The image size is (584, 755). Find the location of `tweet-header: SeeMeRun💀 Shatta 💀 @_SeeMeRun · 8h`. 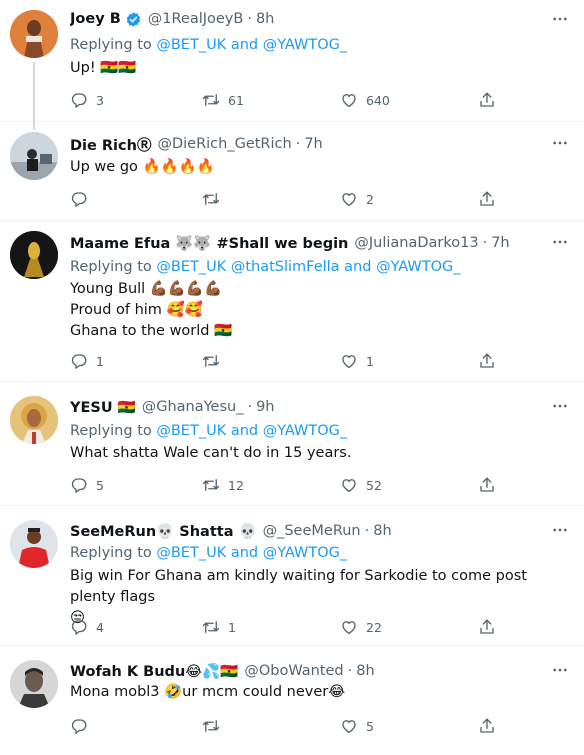

tweet-header: SeeMeRun💀 Shatta 💀 @_SeeMeRun · 8h is located at coordinates (312, 531).